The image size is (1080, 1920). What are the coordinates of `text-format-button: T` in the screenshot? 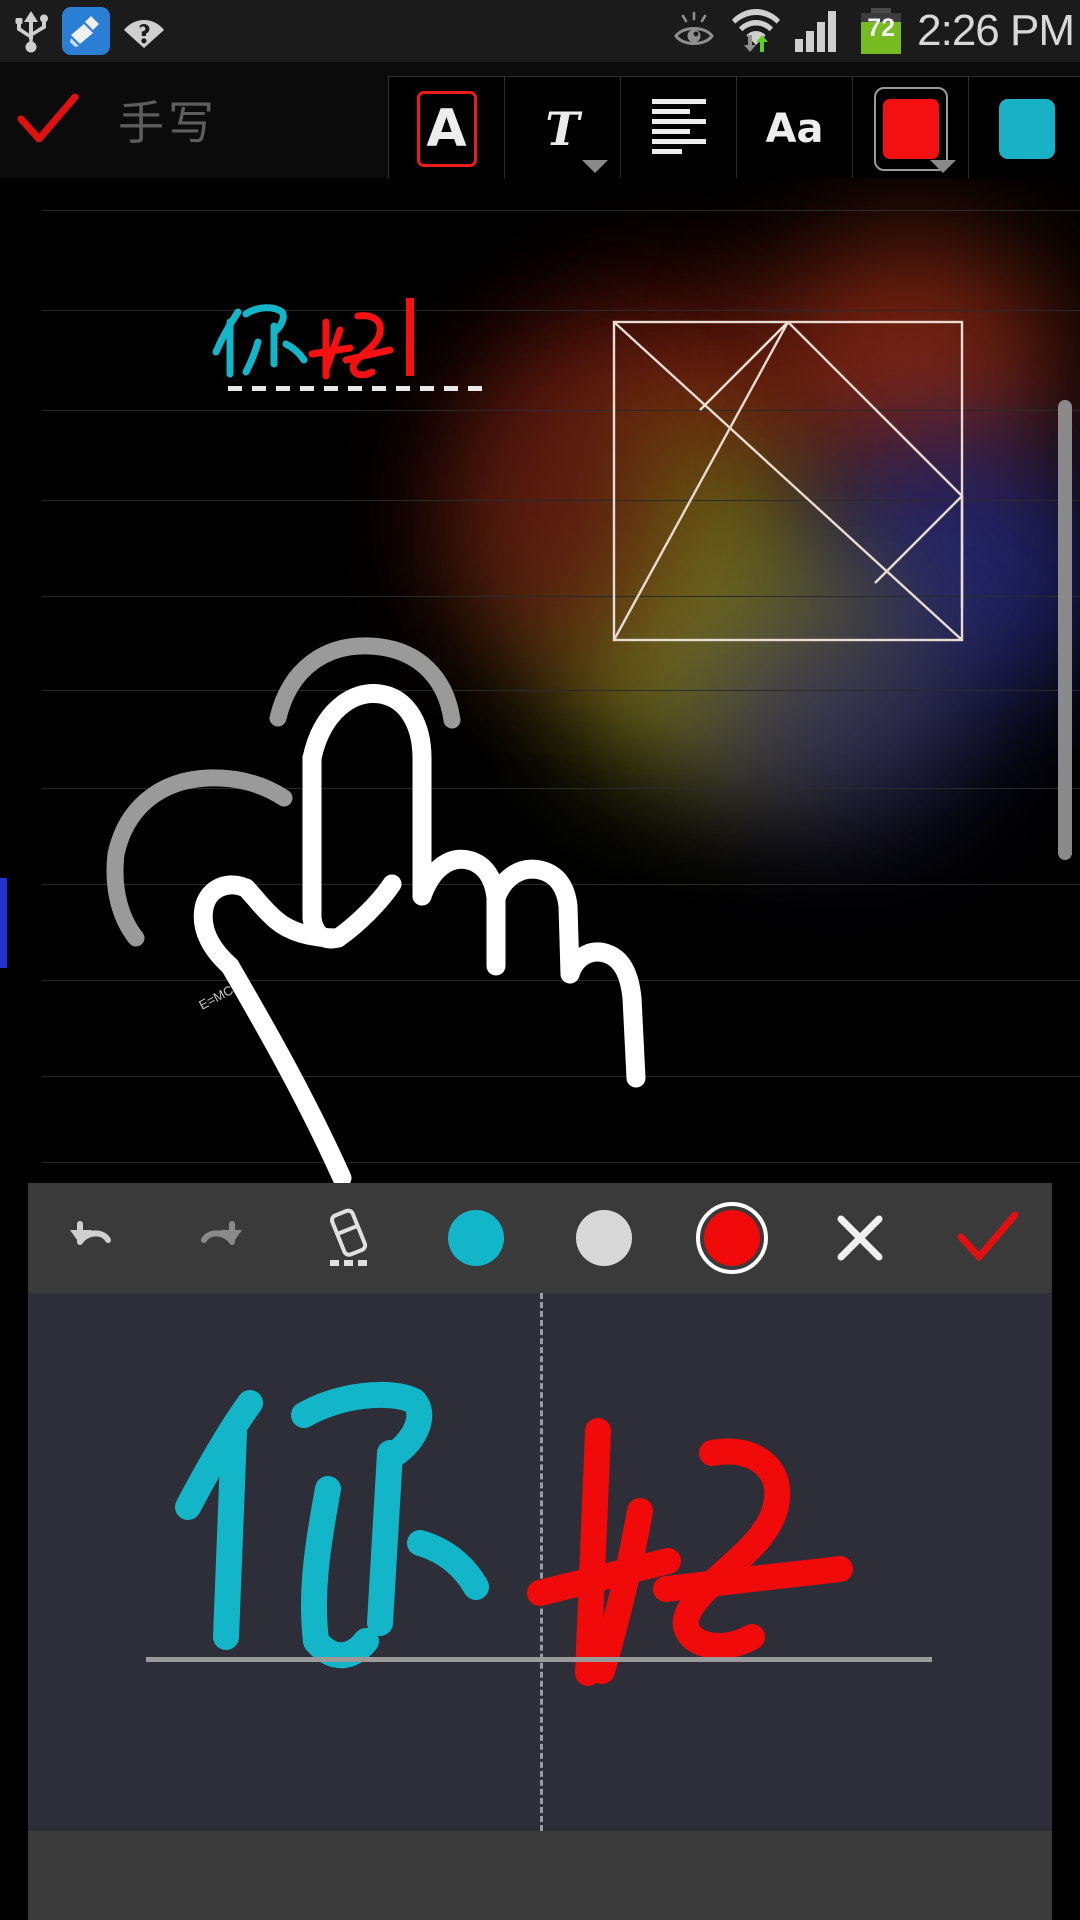 It's located at (563, 129).